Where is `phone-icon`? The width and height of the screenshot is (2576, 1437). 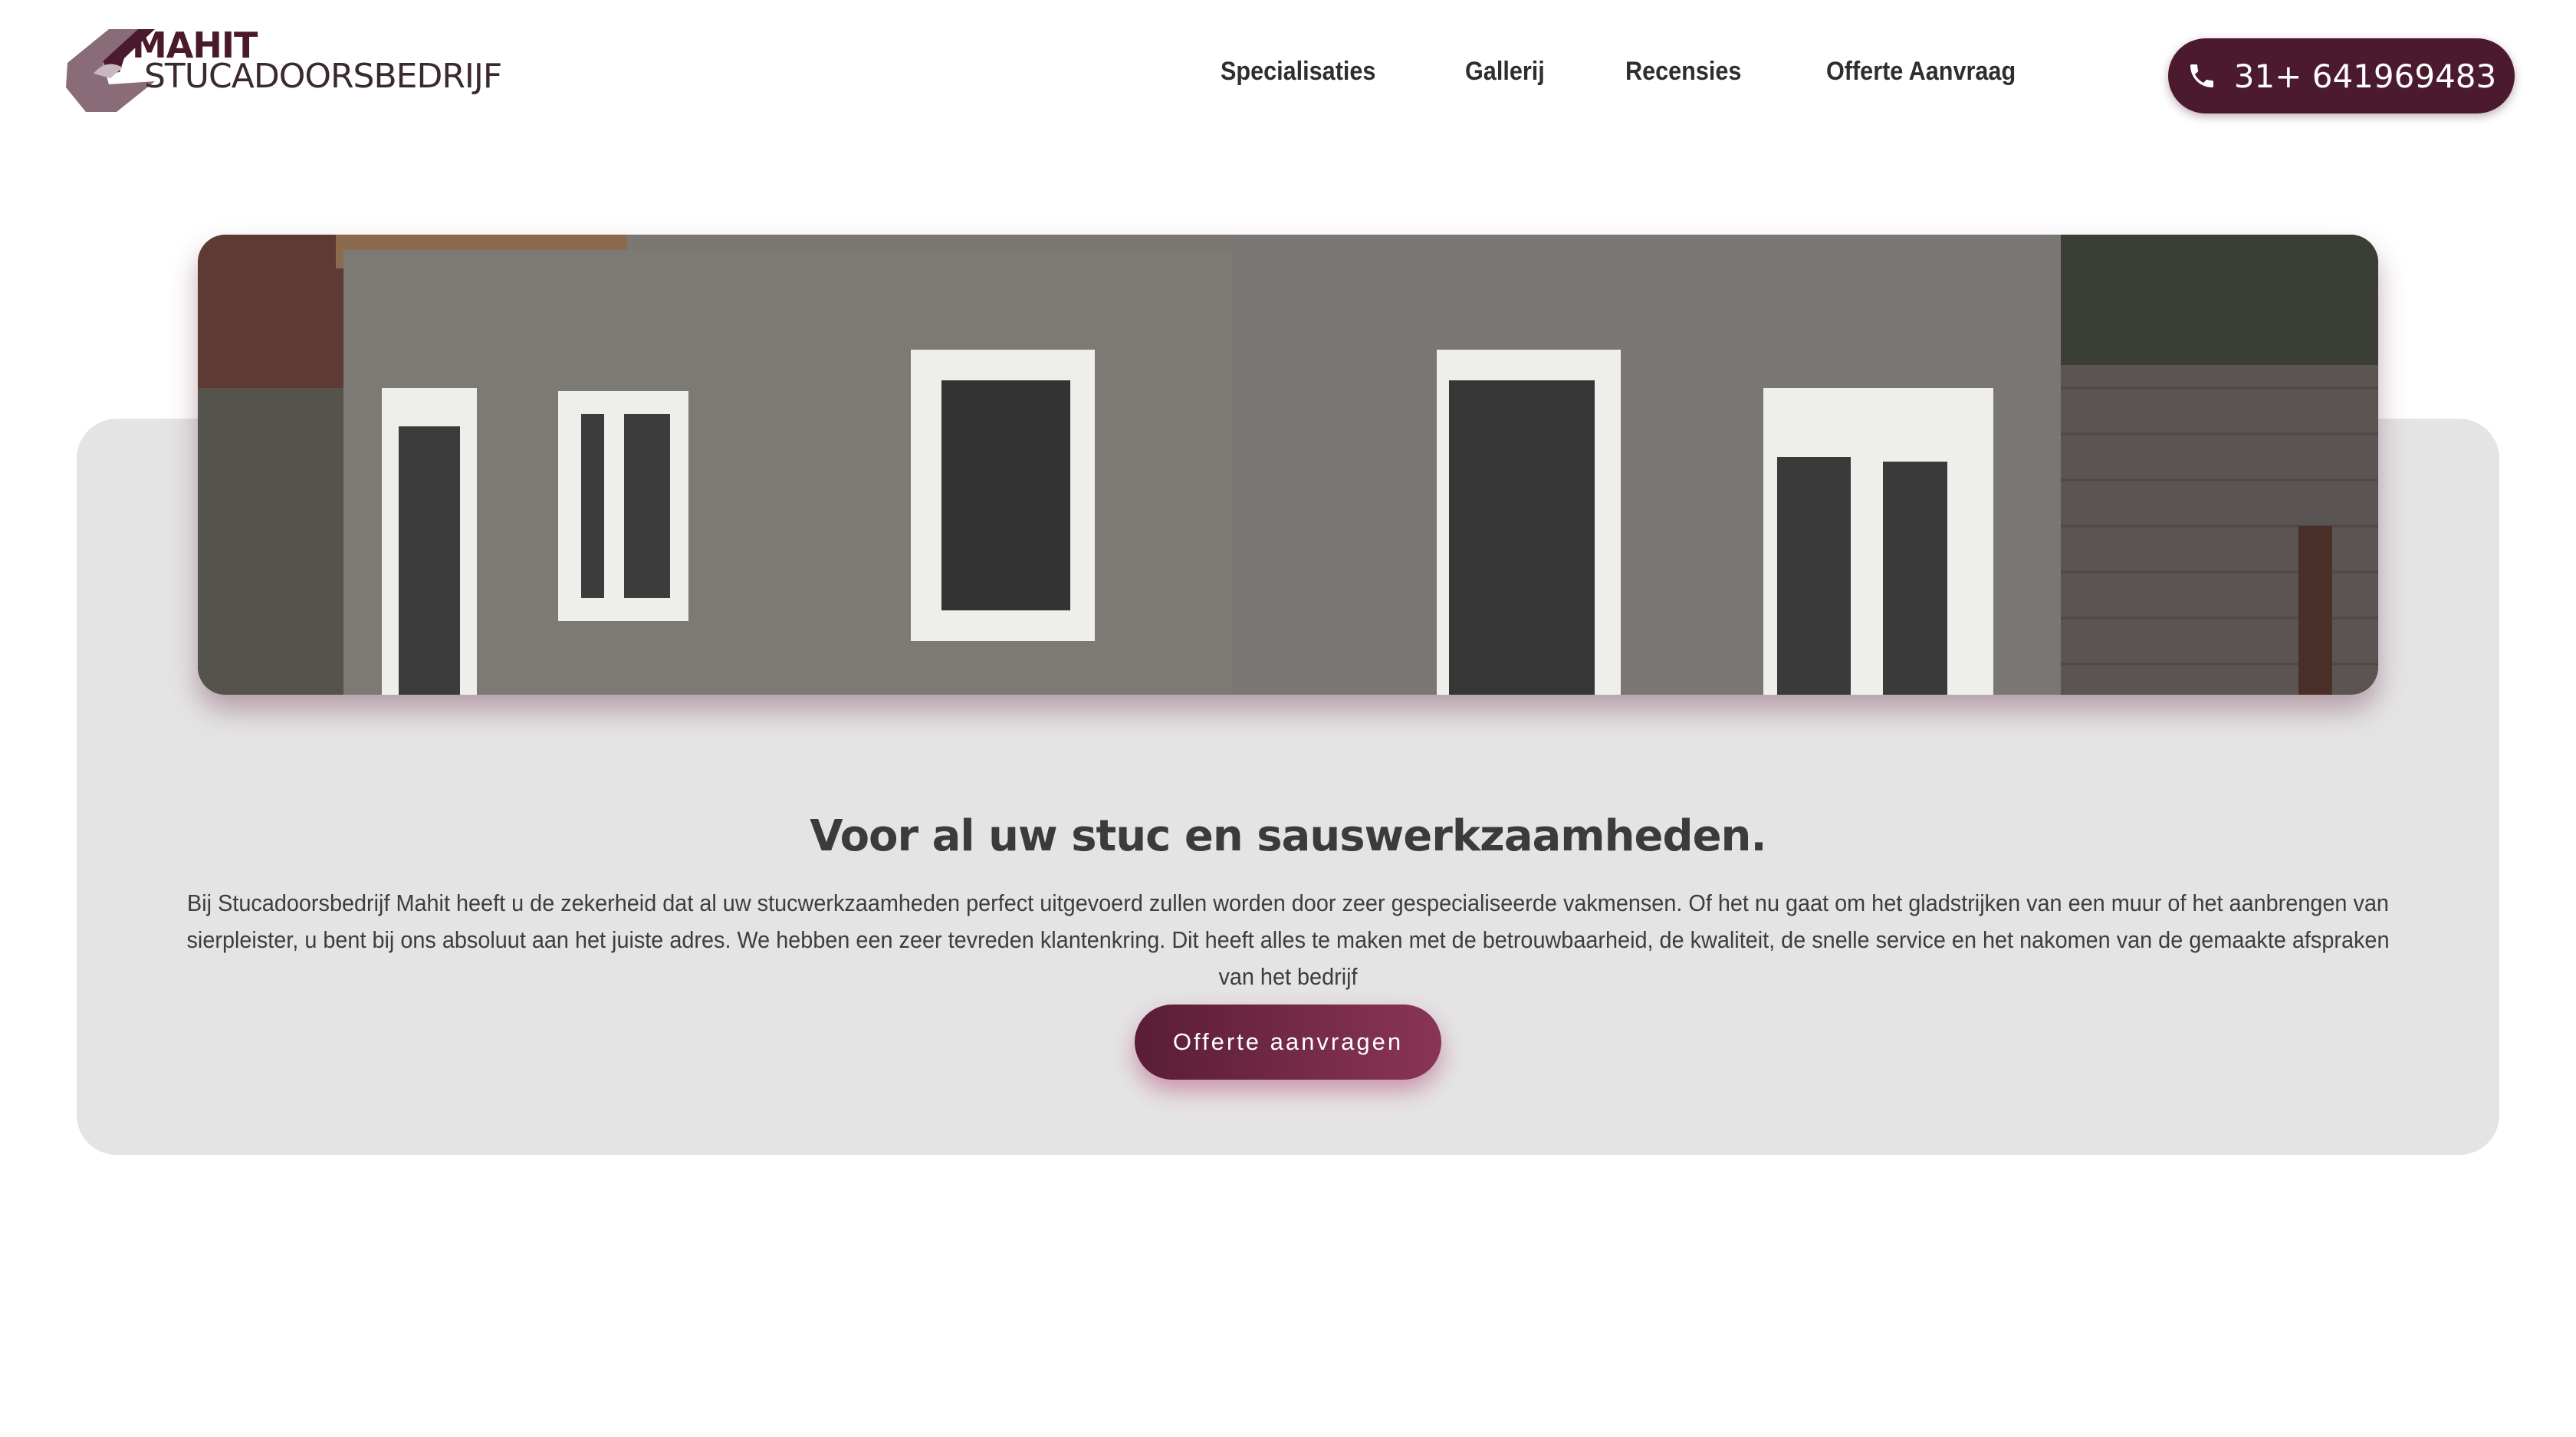
phone-icon is located at coordinates (2202, 75).